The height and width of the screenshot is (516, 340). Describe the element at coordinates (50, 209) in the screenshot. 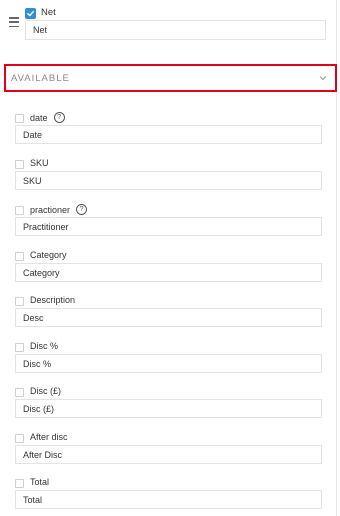

I see `field-label-text: practioner` at that location.